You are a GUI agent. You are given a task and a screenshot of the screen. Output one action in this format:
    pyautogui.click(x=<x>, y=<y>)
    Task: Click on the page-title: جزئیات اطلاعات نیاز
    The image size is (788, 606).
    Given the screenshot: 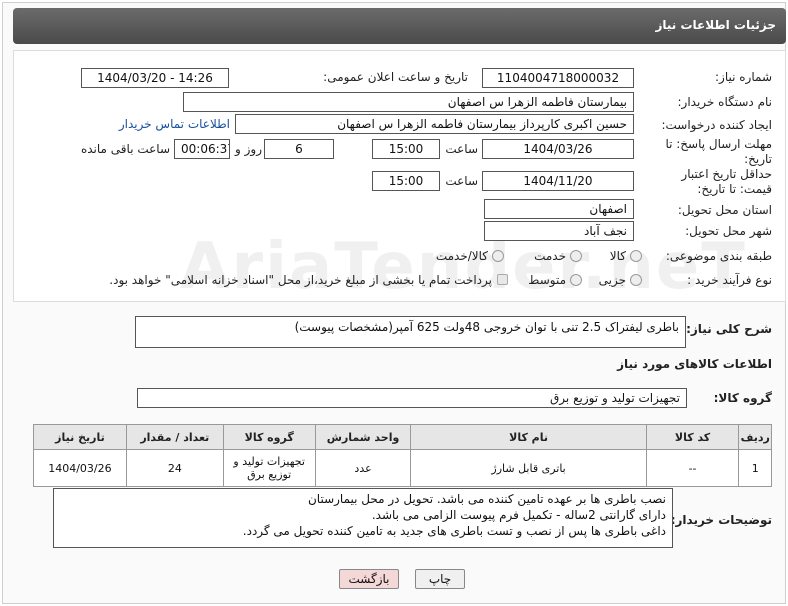 What is the action you would take?
    pyautogui.click(x=715, y=25)
    